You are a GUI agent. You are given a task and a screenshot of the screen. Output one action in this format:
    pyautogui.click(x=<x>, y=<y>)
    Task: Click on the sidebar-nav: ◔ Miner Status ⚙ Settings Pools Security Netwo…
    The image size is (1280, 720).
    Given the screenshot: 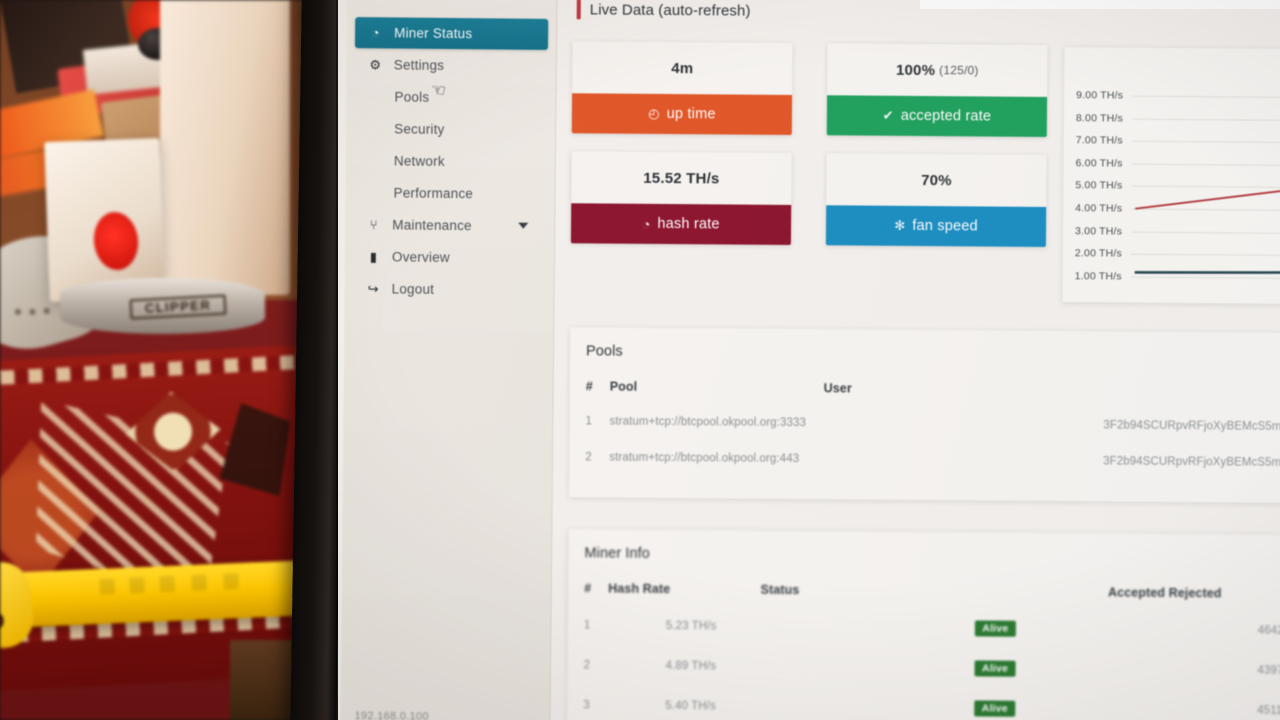 What is the action you would take?
    pyautogui.click(x=450, y=162)
    